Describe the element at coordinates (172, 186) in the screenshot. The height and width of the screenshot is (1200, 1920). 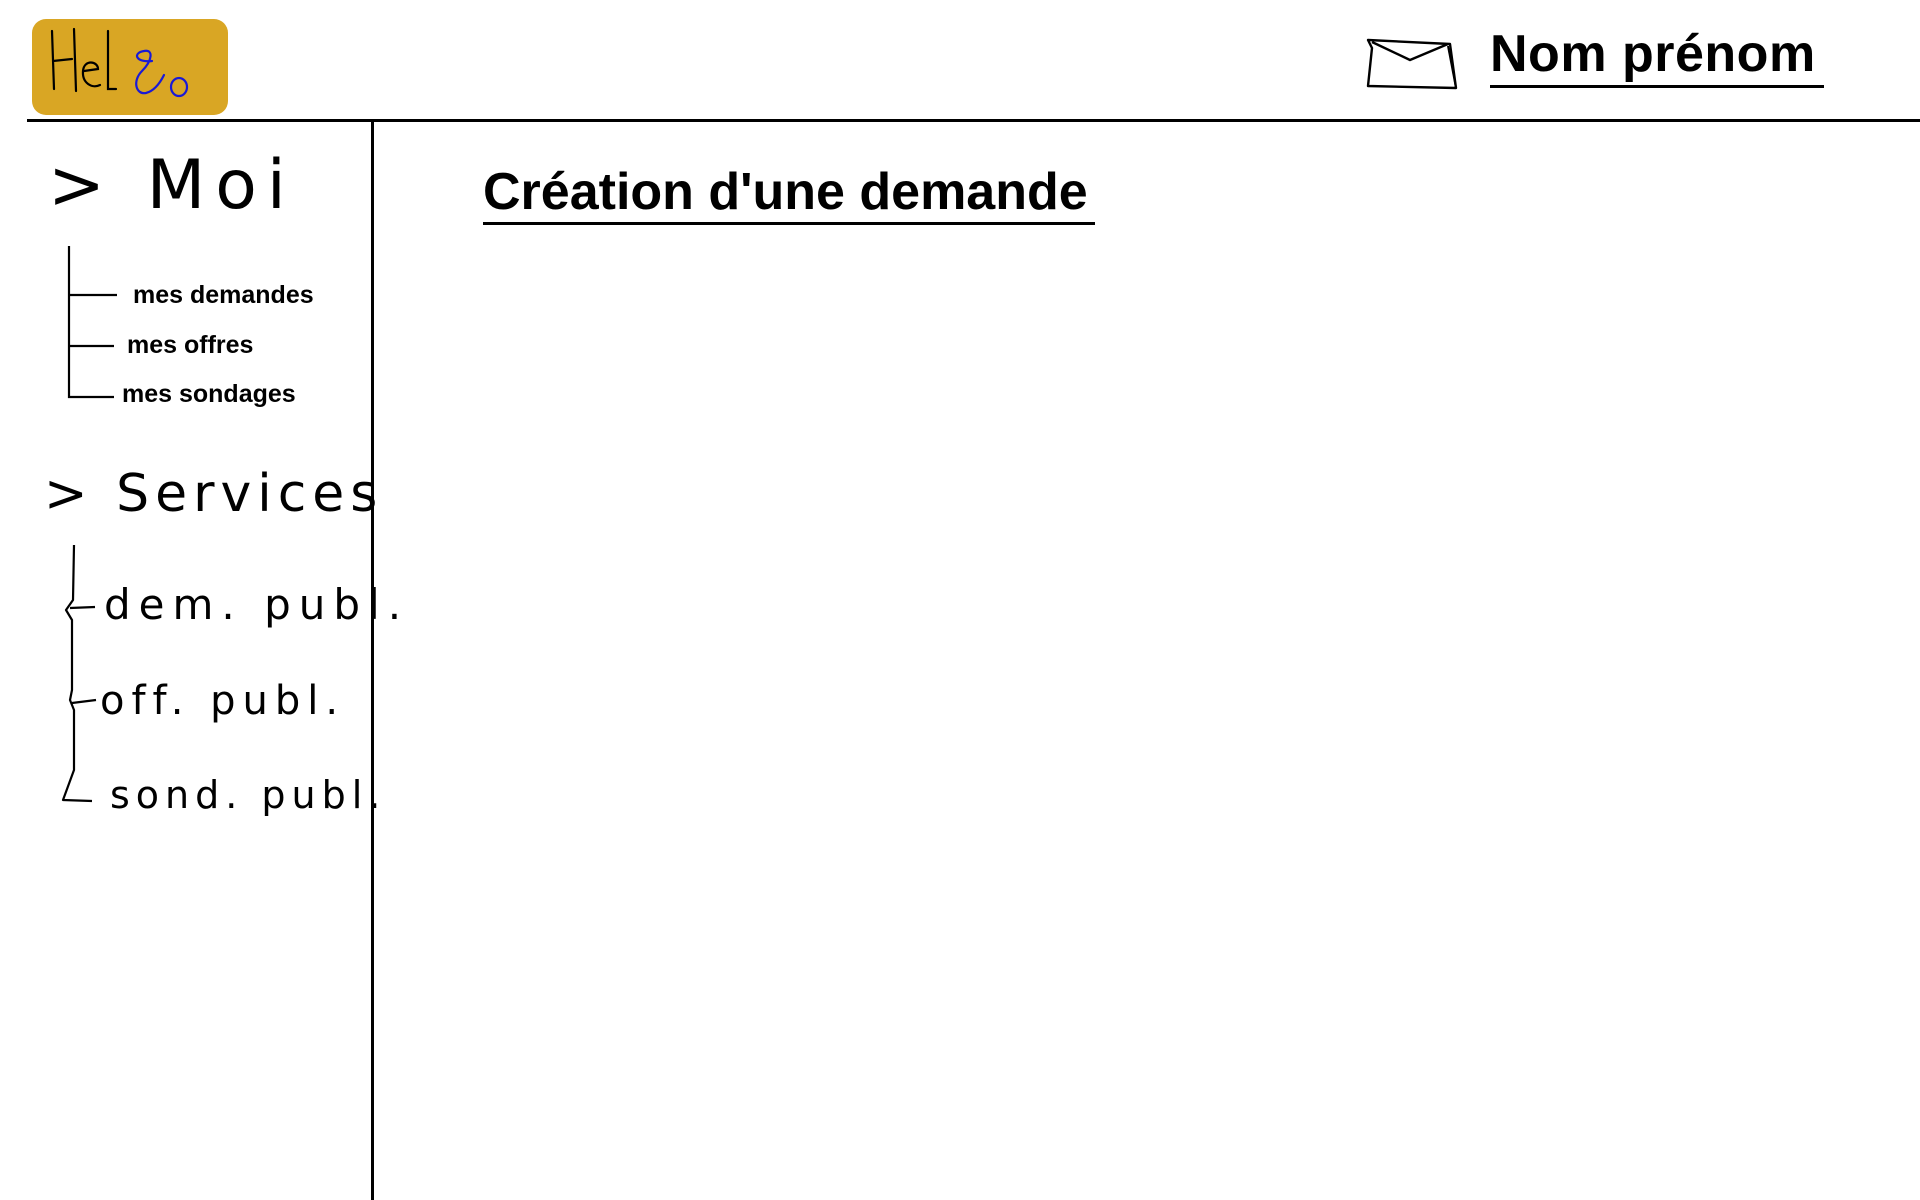
I see `sidebar-section-moi: > Moi` at that location.